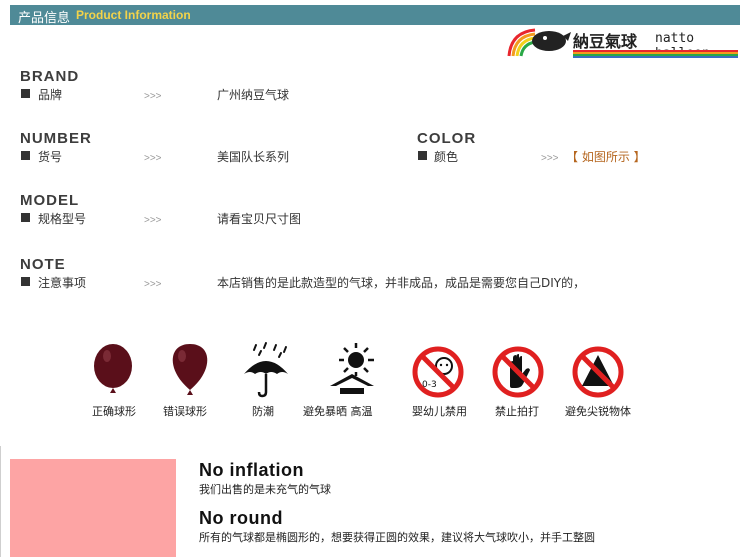  Describe the element at coordinates (401, 283) in the screenshot. I see `note-value: 本店销售的是此款造型的气球，并非成品，成品是需要您自己DIY的，` at that location.